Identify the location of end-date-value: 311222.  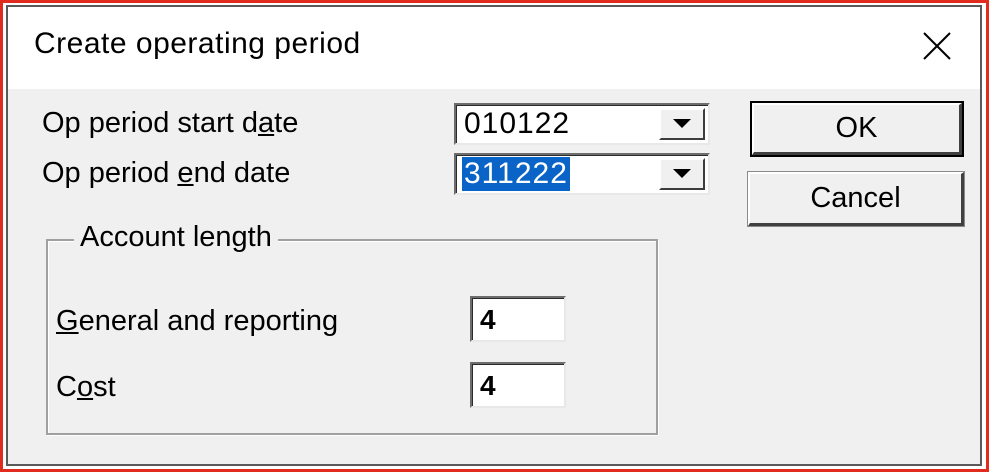
(516, 174).